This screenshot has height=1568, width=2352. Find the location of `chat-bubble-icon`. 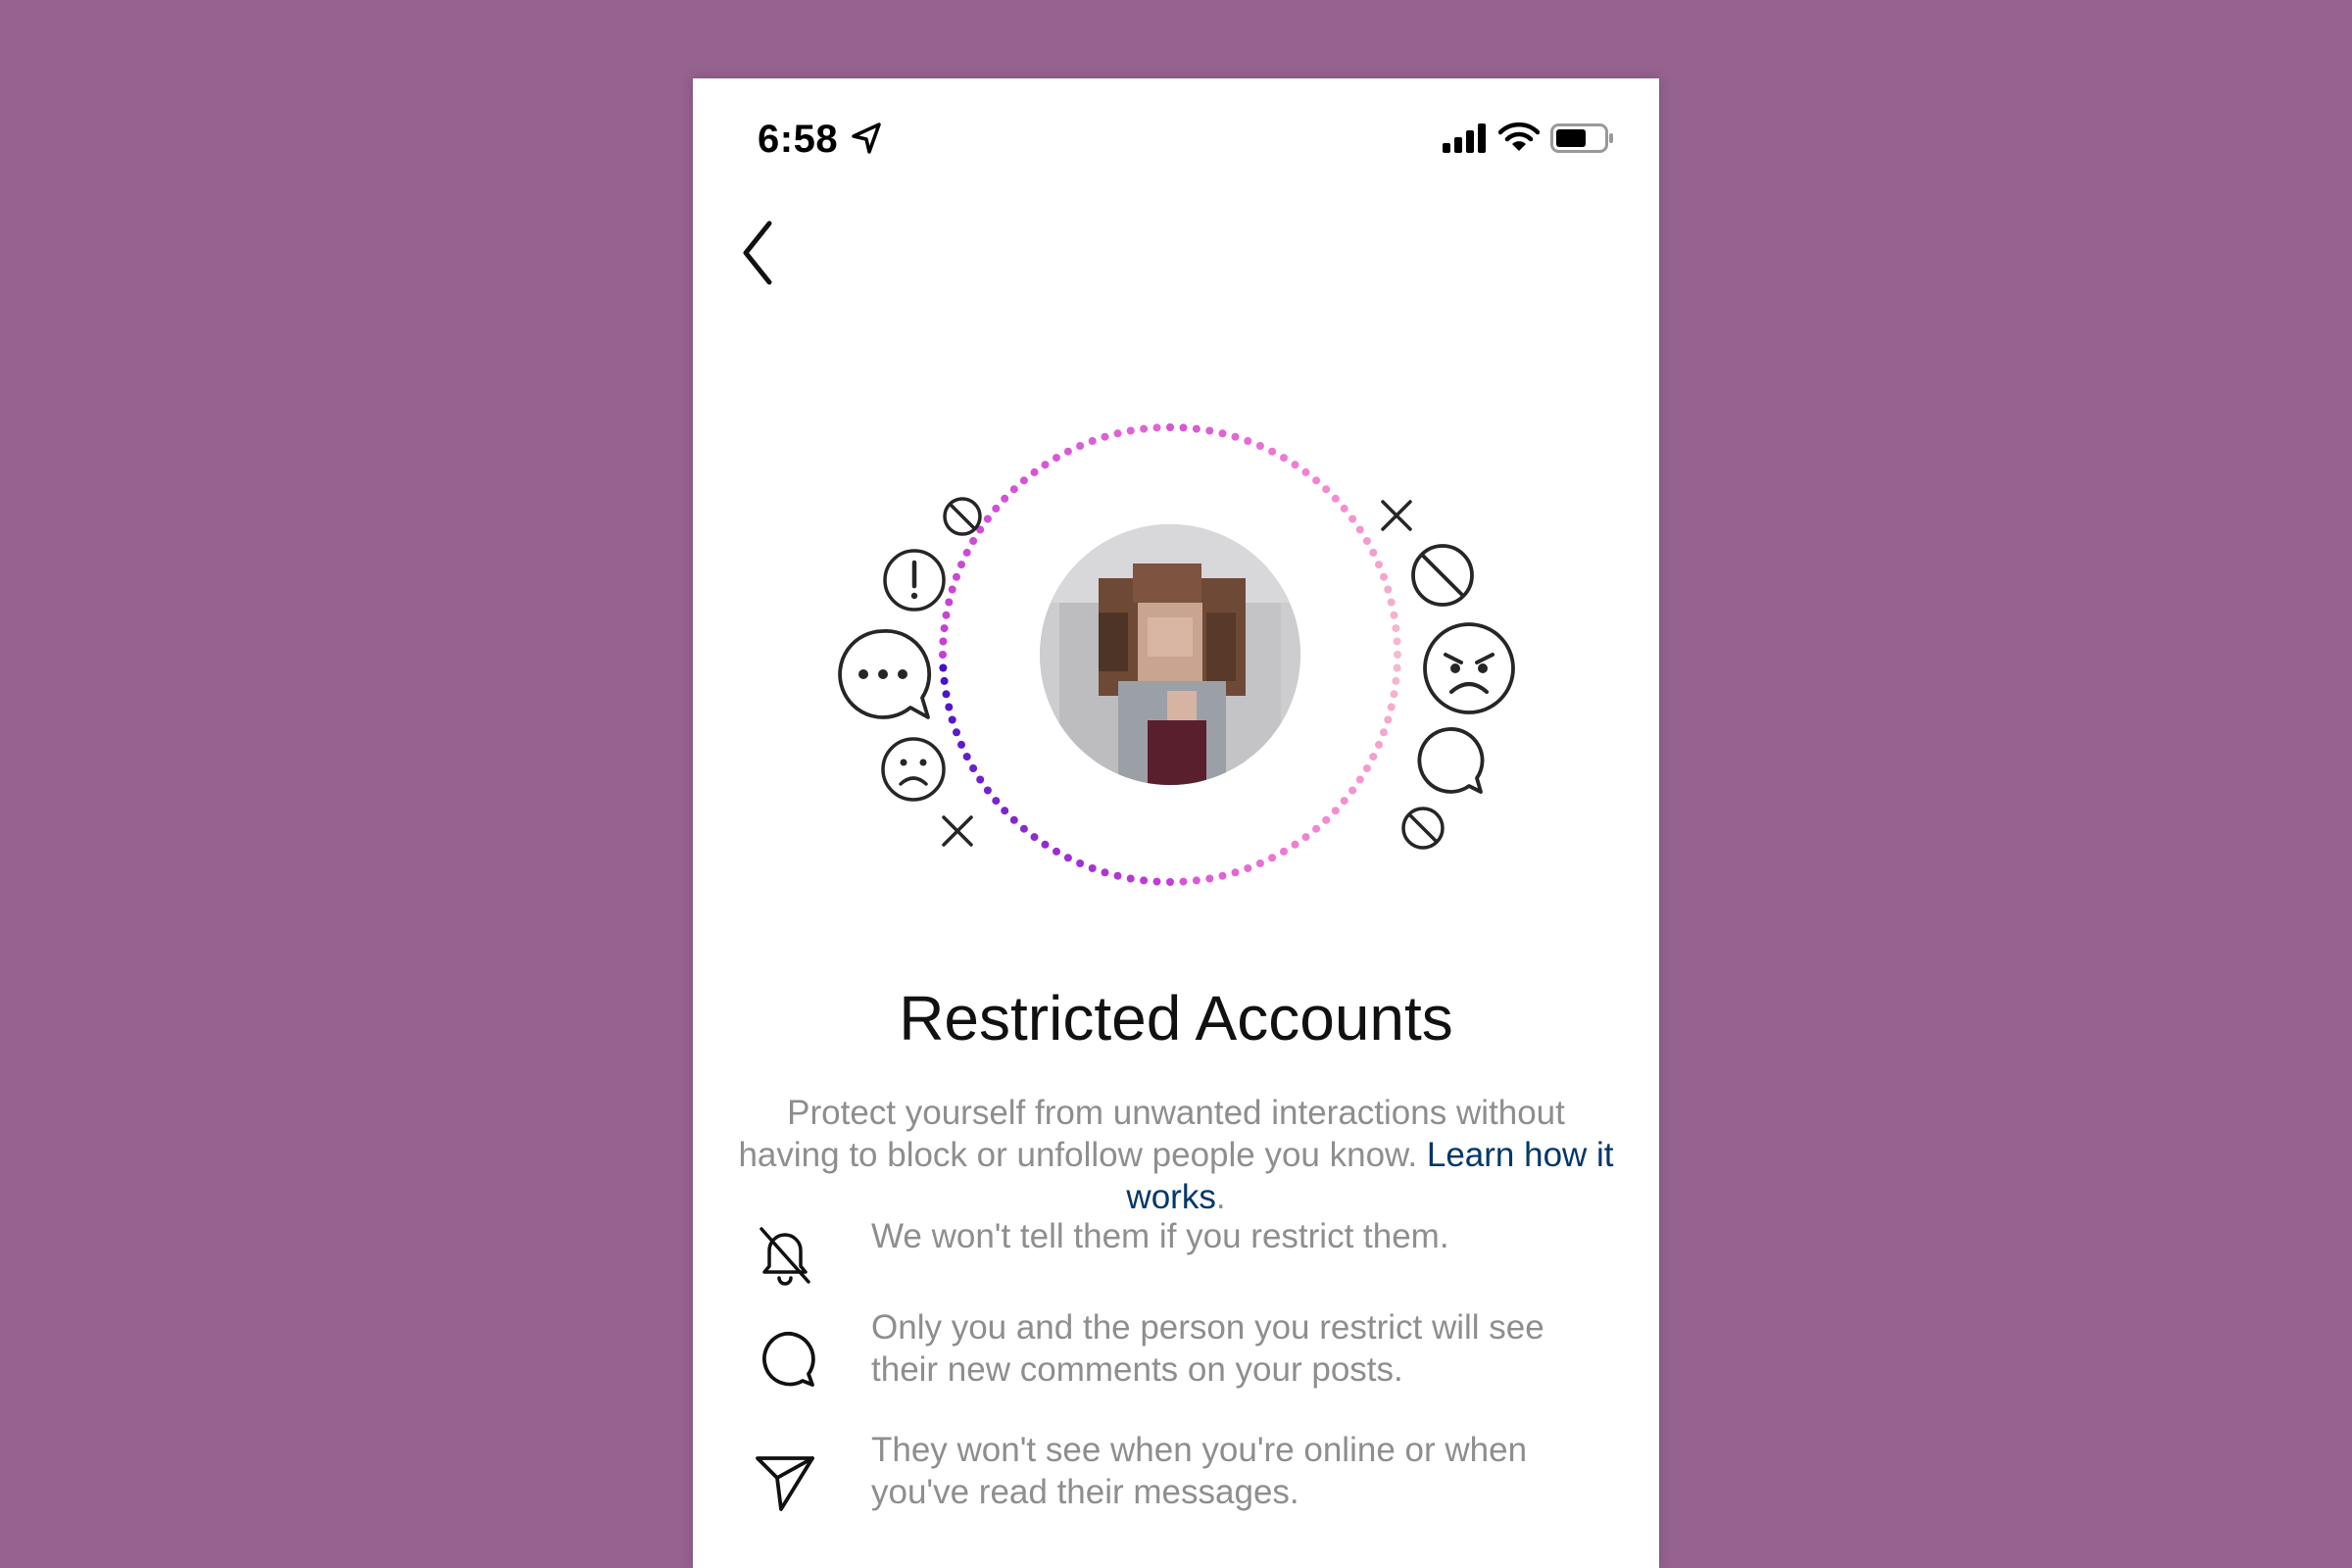

chat-bubble-icon is located at coordinates (1451, 760).